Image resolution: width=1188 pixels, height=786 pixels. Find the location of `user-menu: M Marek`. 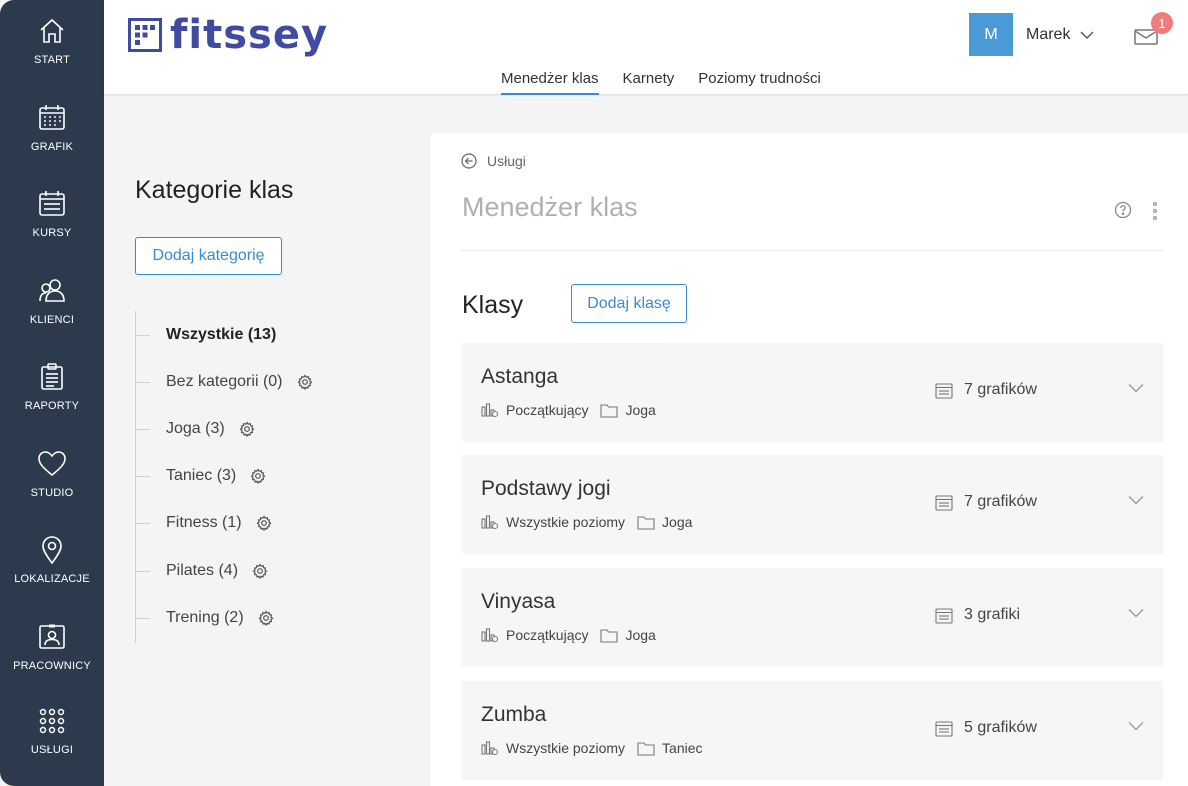

user-menu: M Marek is located at coordinates (1031, 34).